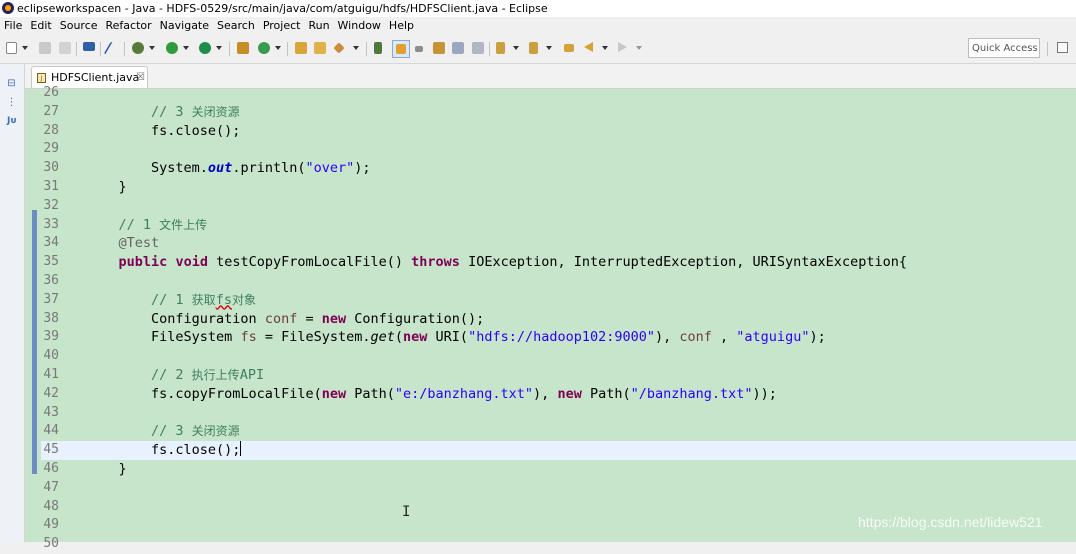 The width and height of the screenshot is (1076, 554). Describe the element at coordinates (330, 168) in the screenshot. I see `code-token: "over"` at that location.